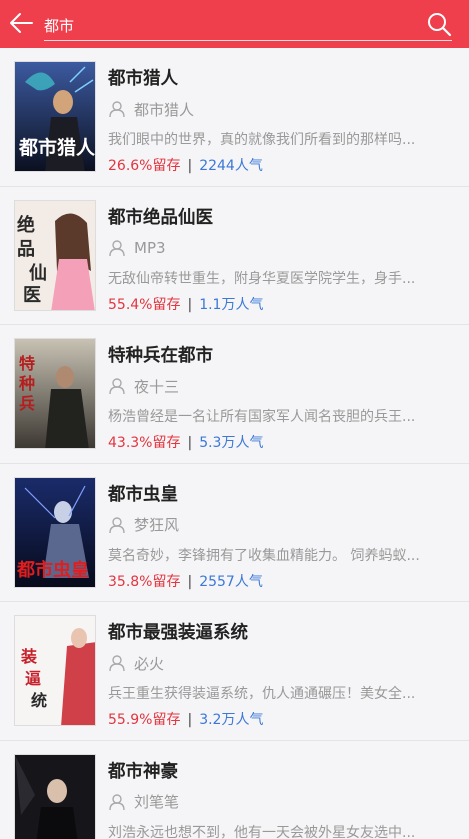  I want to click on book-author-name: MP3, so click(150, 247).